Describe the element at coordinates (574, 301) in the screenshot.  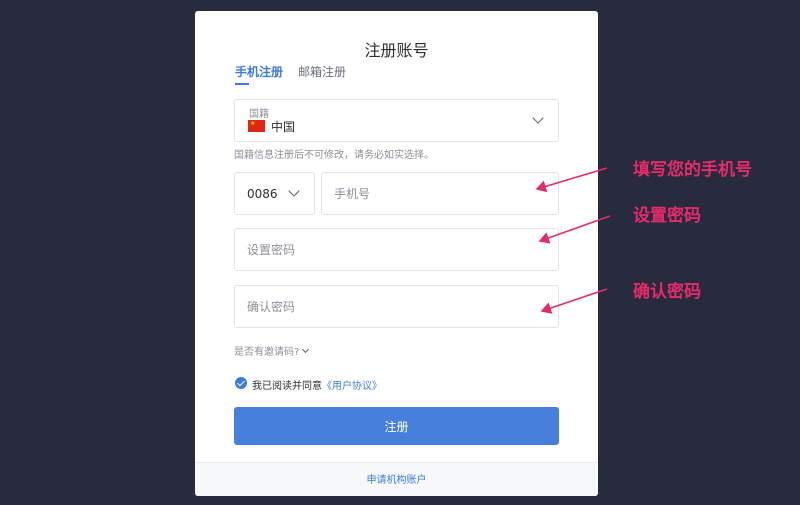
I see `confirm-arrow` at that location.